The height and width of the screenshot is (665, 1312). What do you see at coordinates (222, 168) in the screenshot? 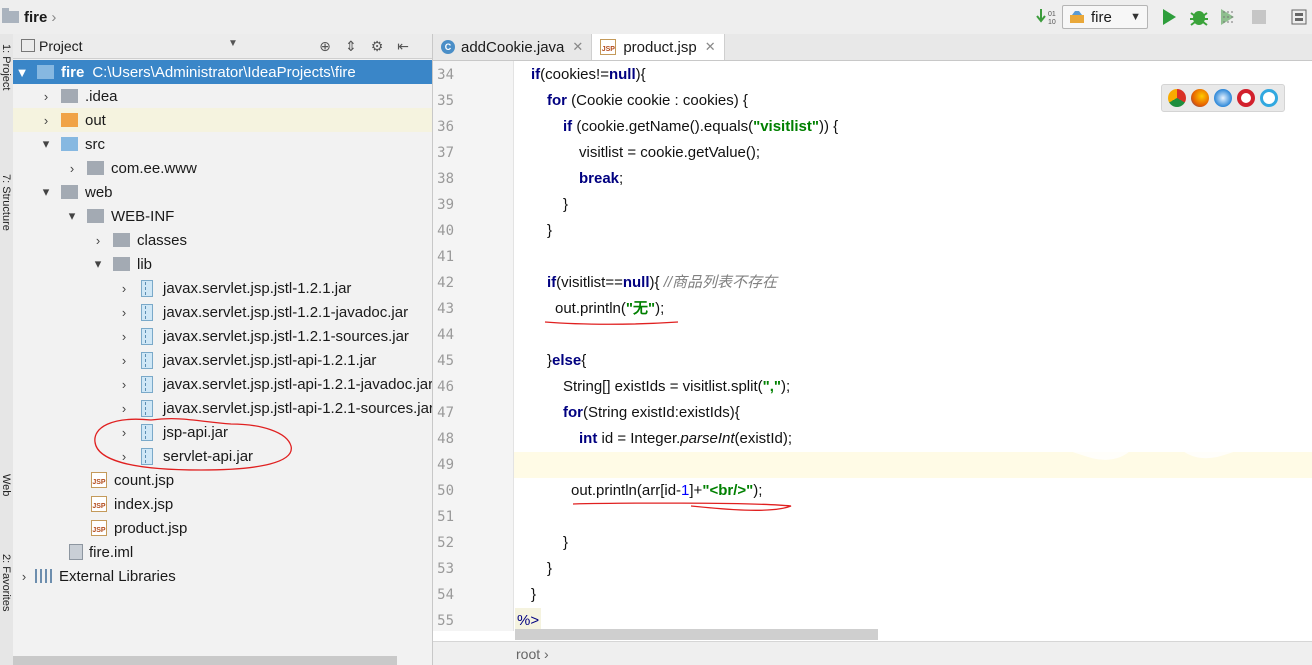
I see `tree-item-package: › com.ee.www` at bounding box center [222, 168].